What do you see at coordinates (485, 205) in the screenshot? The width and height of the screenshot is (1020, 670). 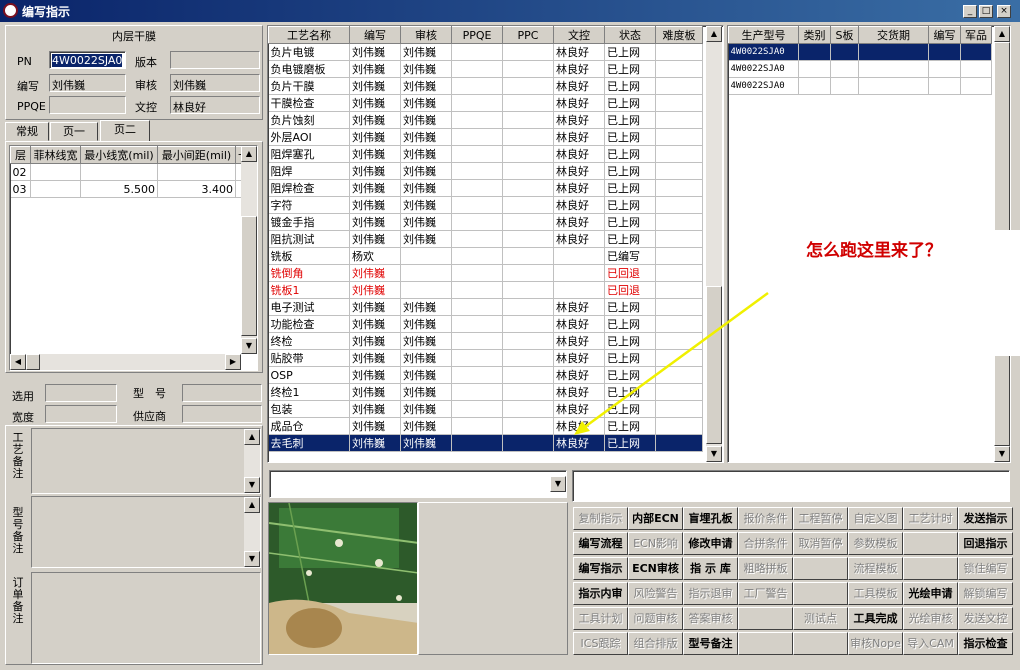 I see `process-row: 字符 刘伟巍 刘伟巍 林良好 已上网` at bounding box center [485, 205].